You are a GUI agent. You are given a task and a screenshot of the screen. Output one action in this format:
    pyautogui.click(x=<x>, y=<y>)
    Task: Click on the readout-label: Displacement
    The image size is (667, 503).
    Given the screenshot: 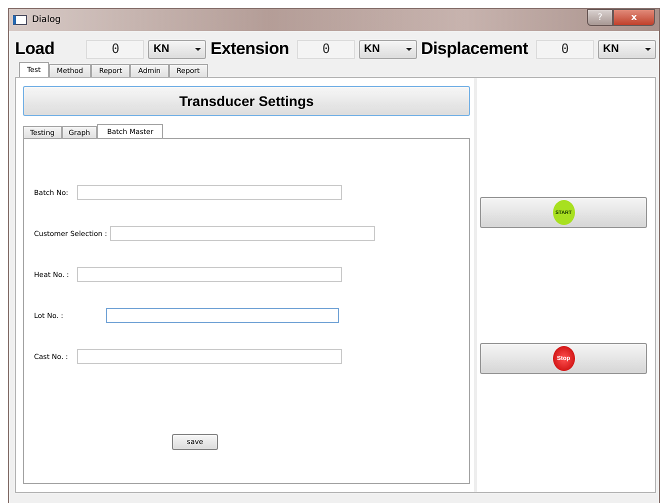 What is the action you would take?
    pyautogui.click(x=474, y=49)
    